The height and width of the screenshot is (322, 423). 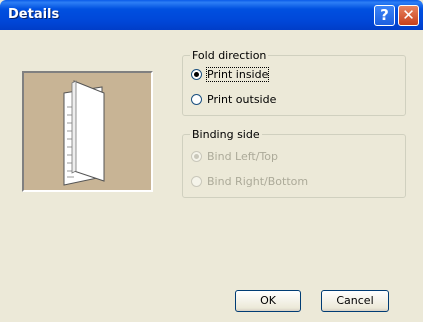 What do you see at coordinates (268, 301) in the screenshot?
I see `ok-button: OK` at bounding box center [268, 301].